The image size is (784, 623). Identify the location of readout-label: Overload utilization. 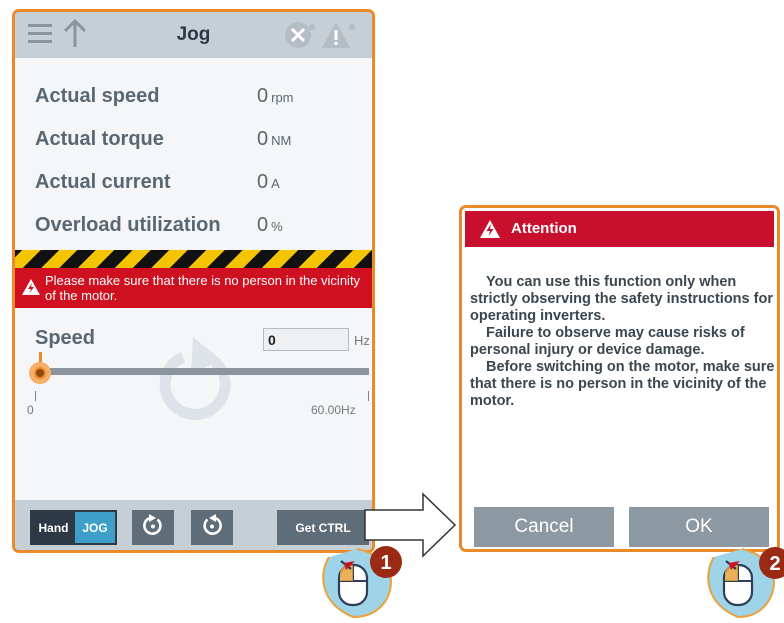
(128, 225).